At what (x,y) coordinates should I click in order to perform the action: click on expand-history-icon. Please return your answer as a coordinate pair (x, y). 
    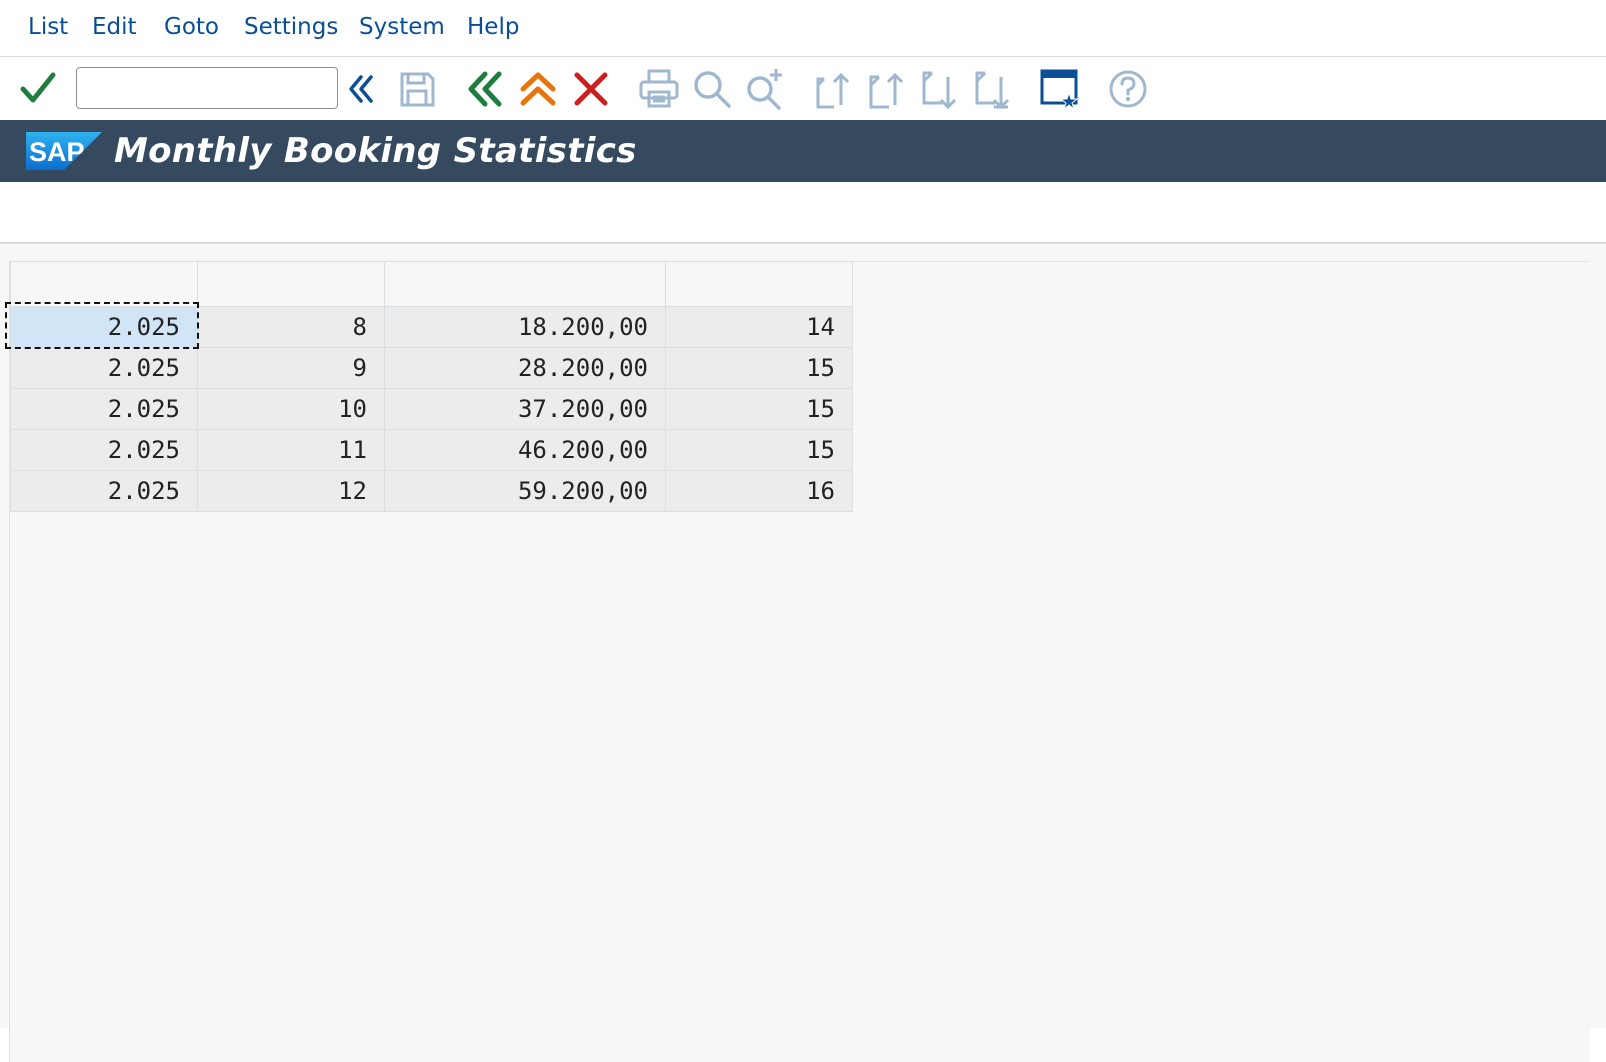
    Looking at the image, I should click on (361, 89).